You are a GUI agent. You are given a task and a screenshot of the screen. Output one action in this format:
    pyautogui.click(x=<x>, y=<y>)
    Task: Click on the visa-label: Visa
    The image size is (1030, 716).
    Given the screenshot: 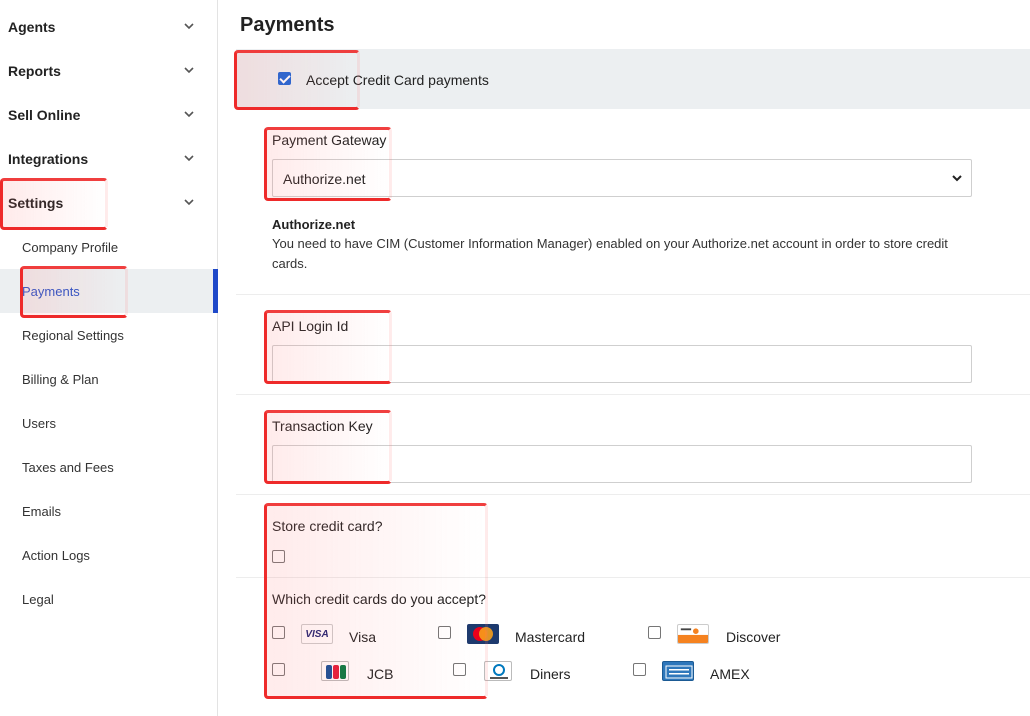 What is the action you would take?
    pyautogui.click(x=362, y=637)
    